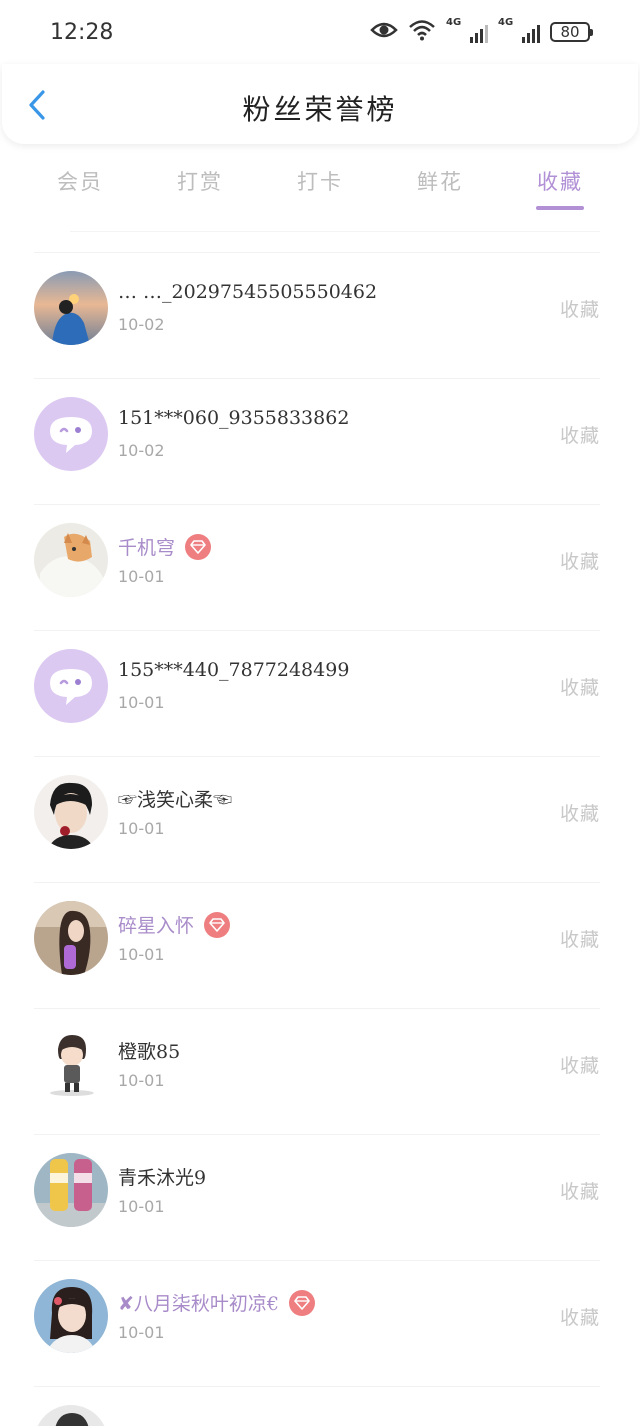  I want to click on status-icons: 4G 4G 80, so click(481, 31).